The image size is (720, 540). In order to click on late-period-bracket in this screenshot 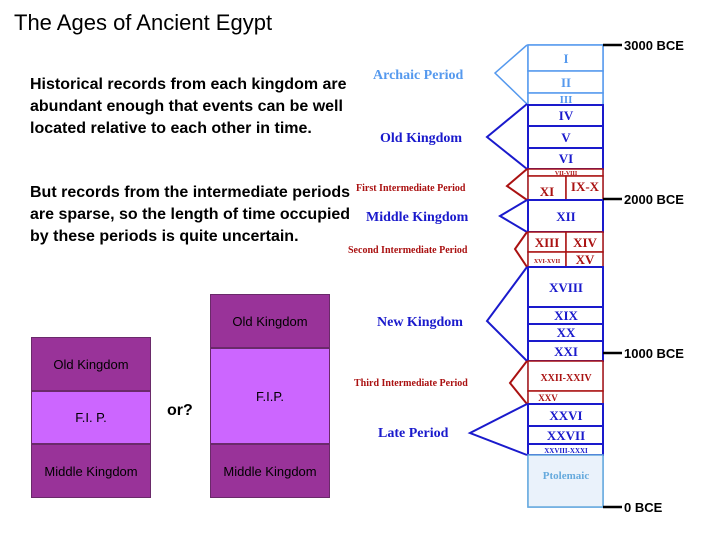, I will do `click(497, 429)`.